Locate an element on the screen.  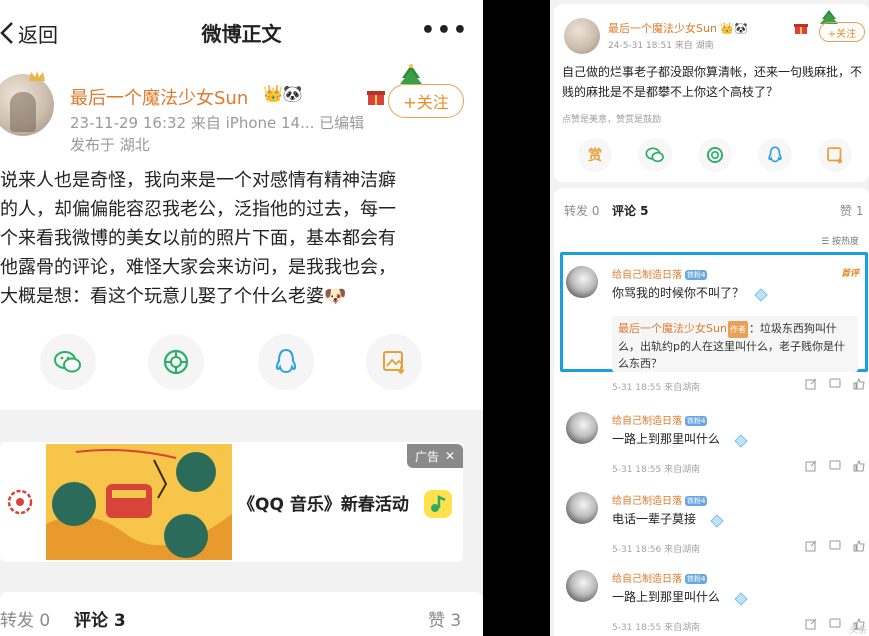
list-item: 给自己制造日落 铁粉4 电话一辈子莫接 5-31 18:56 来自湖南 is located at coordinates (713, 522).